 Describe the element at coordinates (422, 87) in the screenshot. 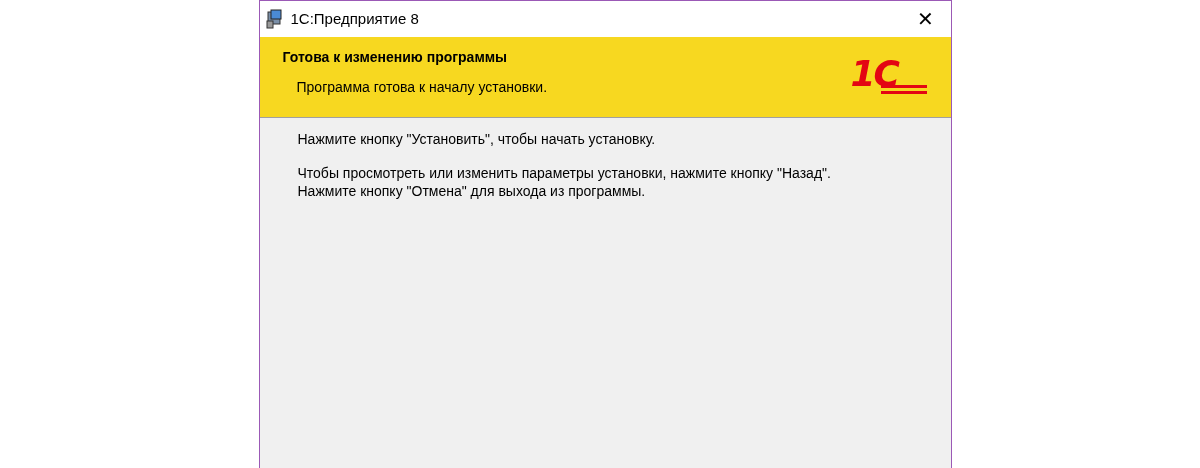

I see `header-subtitle: Программа готова к началу установки.` at that location.